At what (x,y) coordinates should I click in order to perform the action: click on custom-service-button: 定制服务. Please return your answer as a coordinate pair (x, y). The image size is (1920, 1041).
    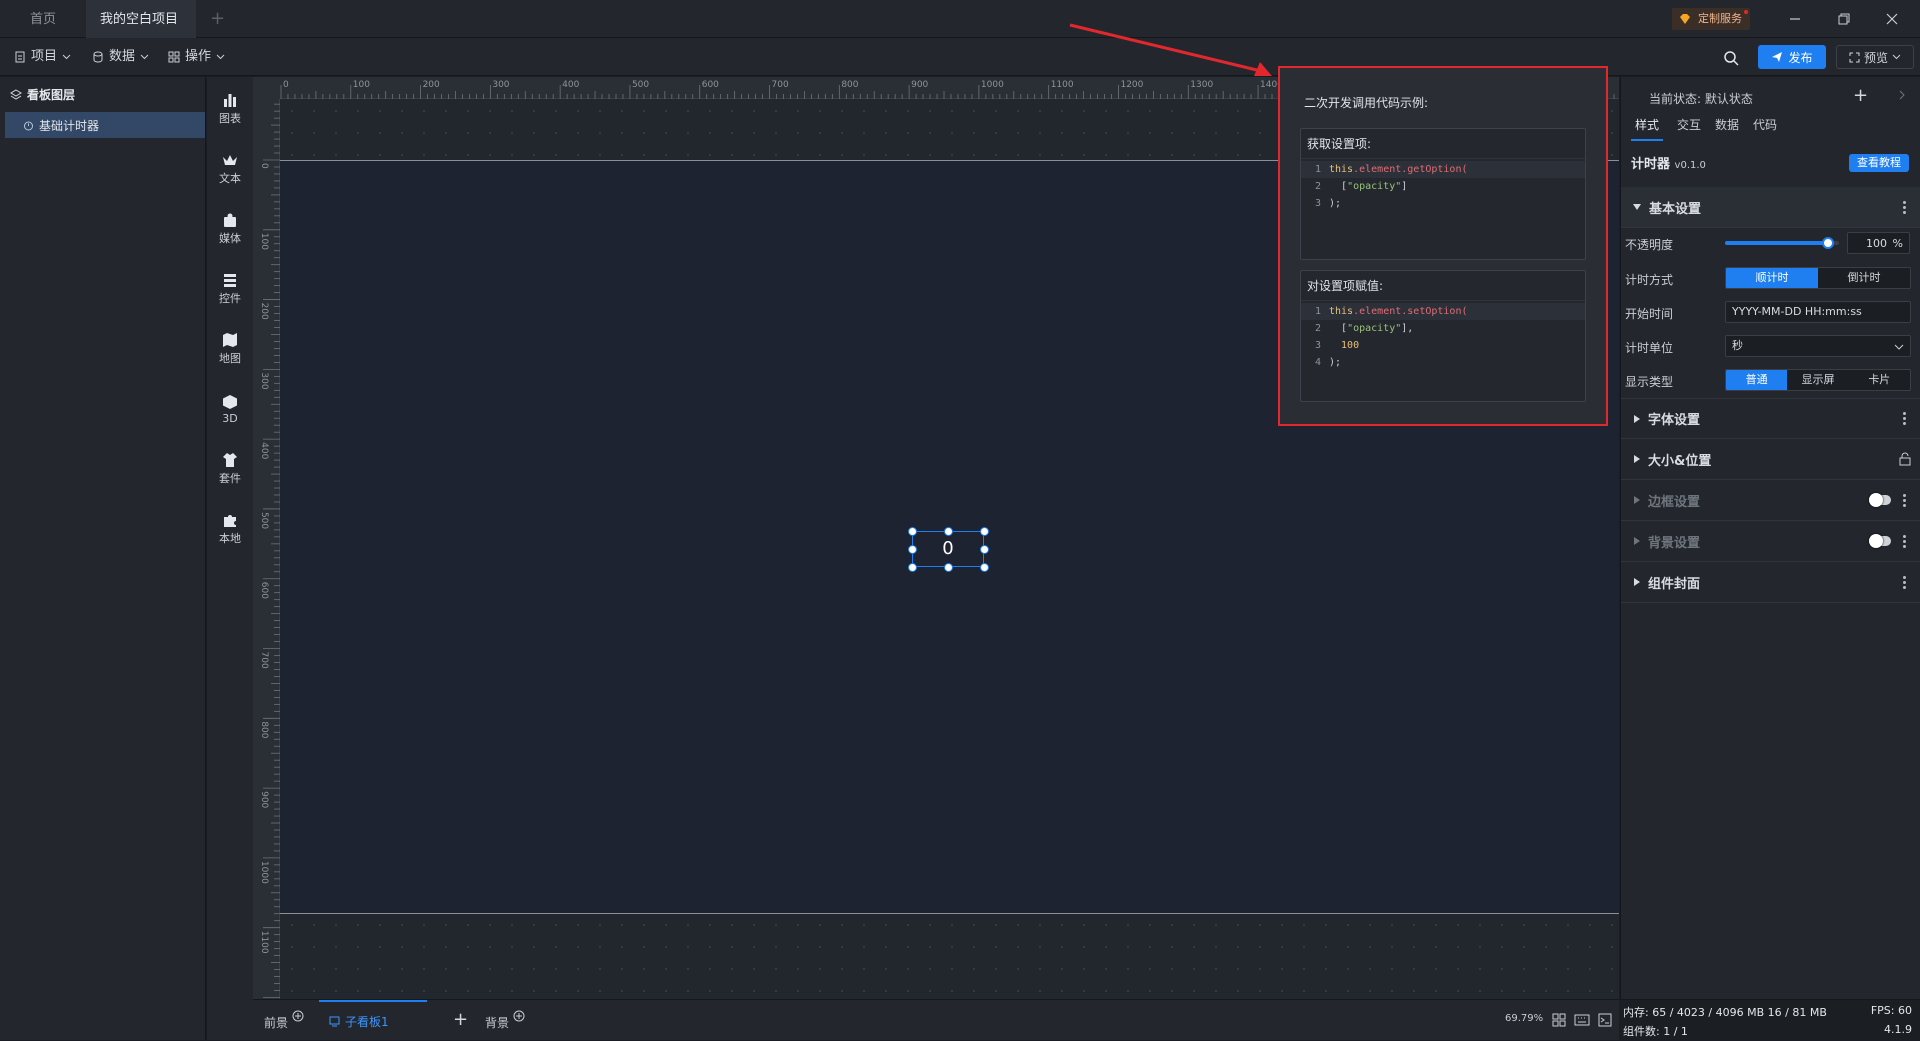
    Looking at the image, I should click on (1711, 19).